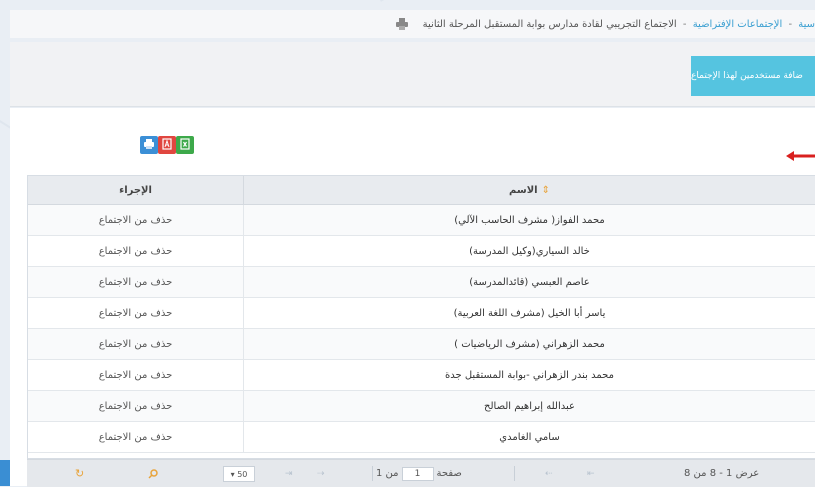 Image resolution: width=815 pixels, height=487 pixels. What do you see at coordinates (529, 344) in the screenshot?
I see `participant-name: محمد الزهراني (مشرف الرياضيات )` at bounding box center [529, 344].